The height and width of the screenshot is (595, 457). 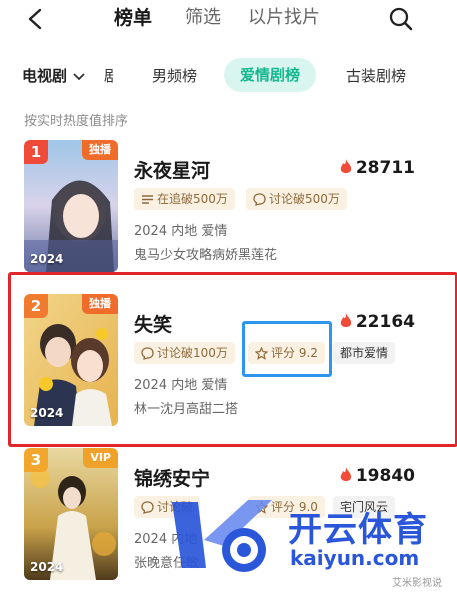 I want to click on watermark-domain: kaiyun.com, so click(x=355, y=558).